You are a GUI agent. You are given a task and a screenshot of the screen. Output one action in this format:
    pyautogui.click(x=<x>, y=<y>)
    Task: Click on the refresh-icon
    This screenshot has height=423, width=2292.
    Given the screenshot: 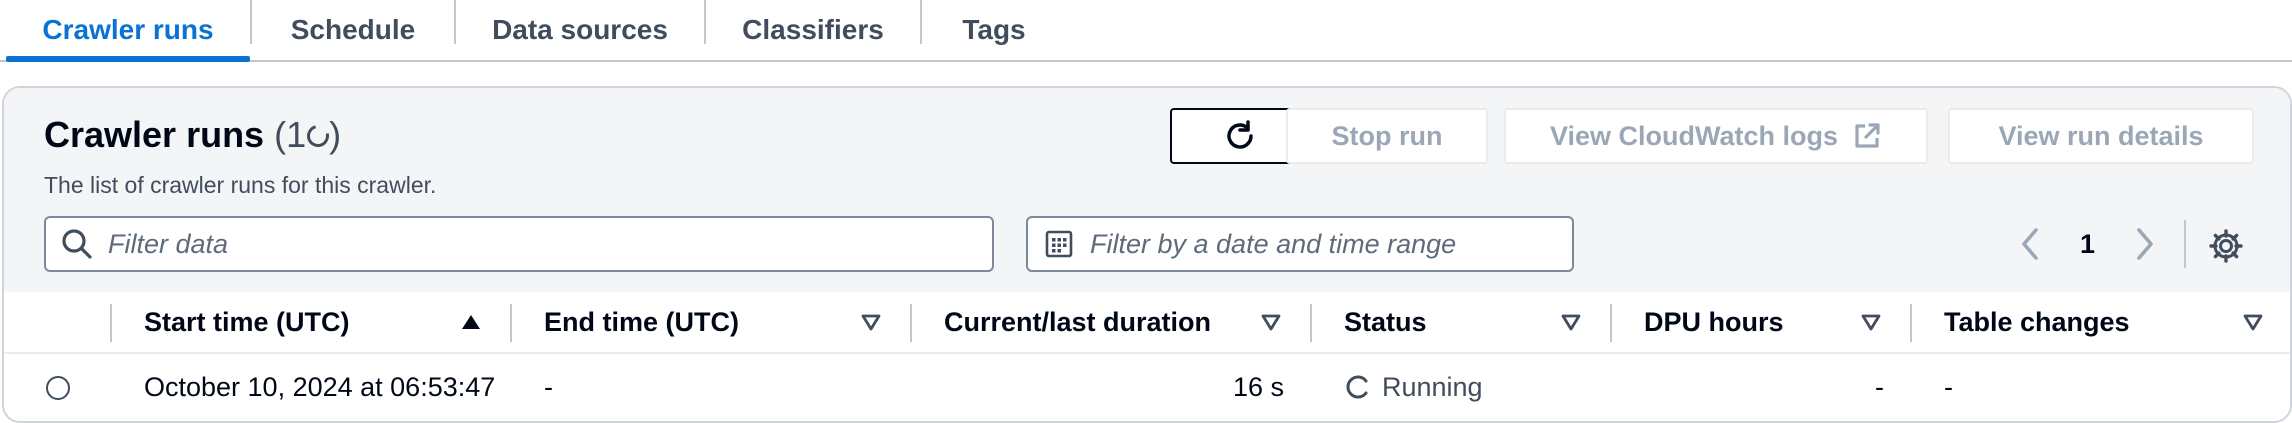 What is the action you would take?
    pyautogui.click(x=1240, y=134)
    